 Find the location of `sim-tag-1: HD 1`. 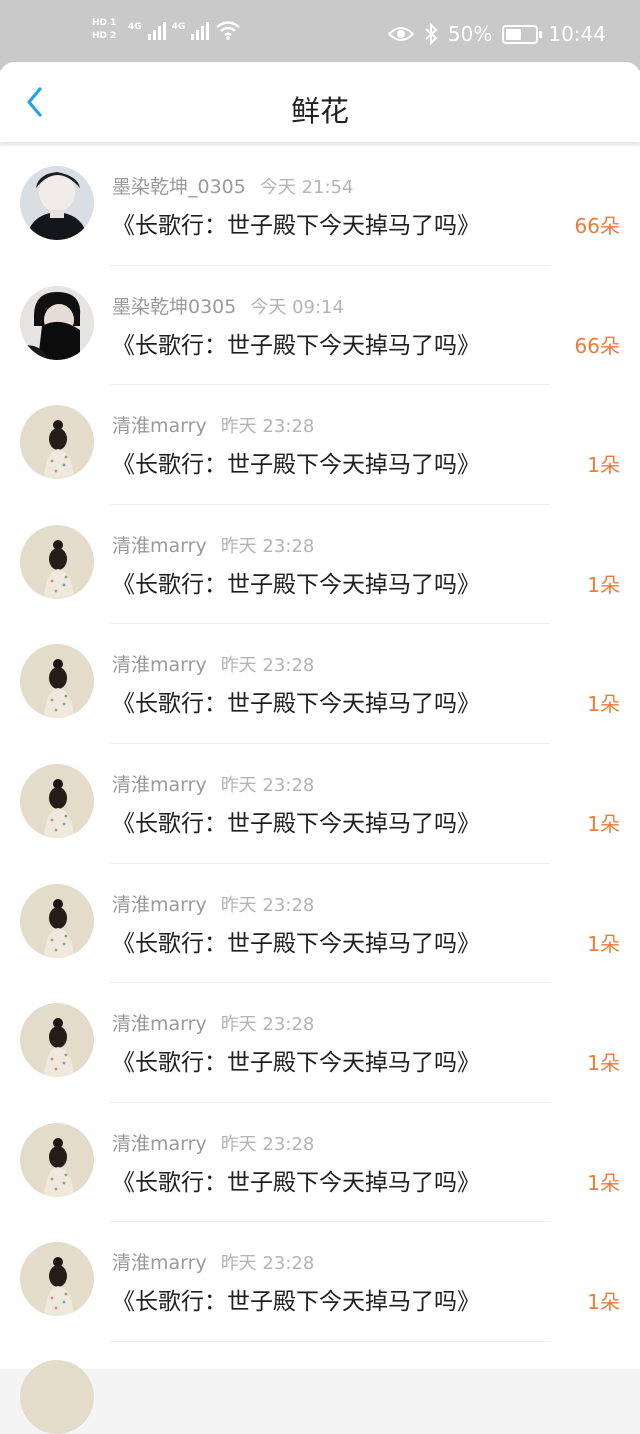

sim-tag-1: HD 1 is located at coordinates (104, 23).